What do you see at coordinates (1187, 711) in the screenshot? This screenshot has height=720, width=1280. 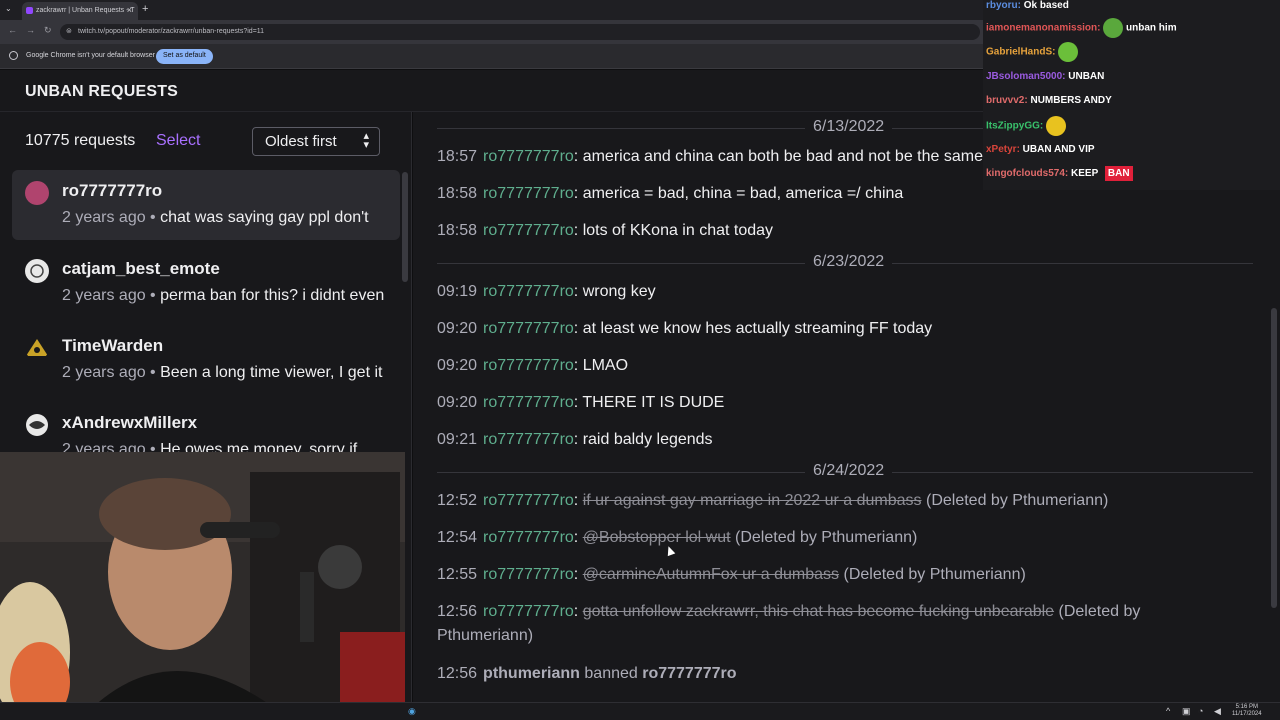 I see `tray-app-icon: ▣` at bounding box center [1187, 711].